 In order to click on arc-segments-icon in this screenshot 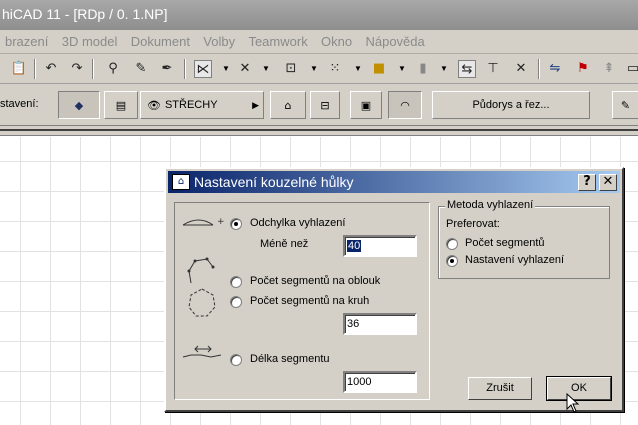, I will do `click(201, 270)`.